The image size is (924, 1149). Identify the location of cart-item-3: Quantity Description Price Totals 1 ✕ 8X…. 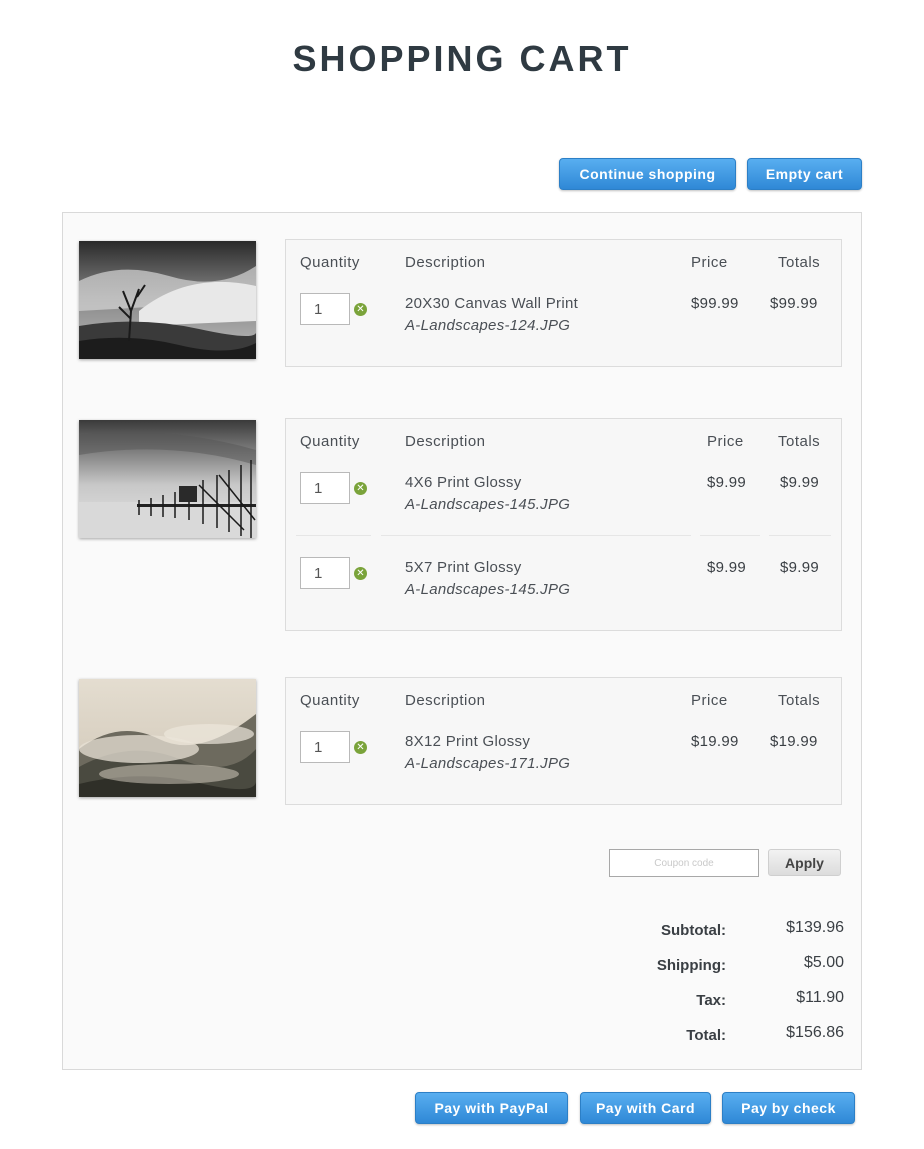
(563, 741).